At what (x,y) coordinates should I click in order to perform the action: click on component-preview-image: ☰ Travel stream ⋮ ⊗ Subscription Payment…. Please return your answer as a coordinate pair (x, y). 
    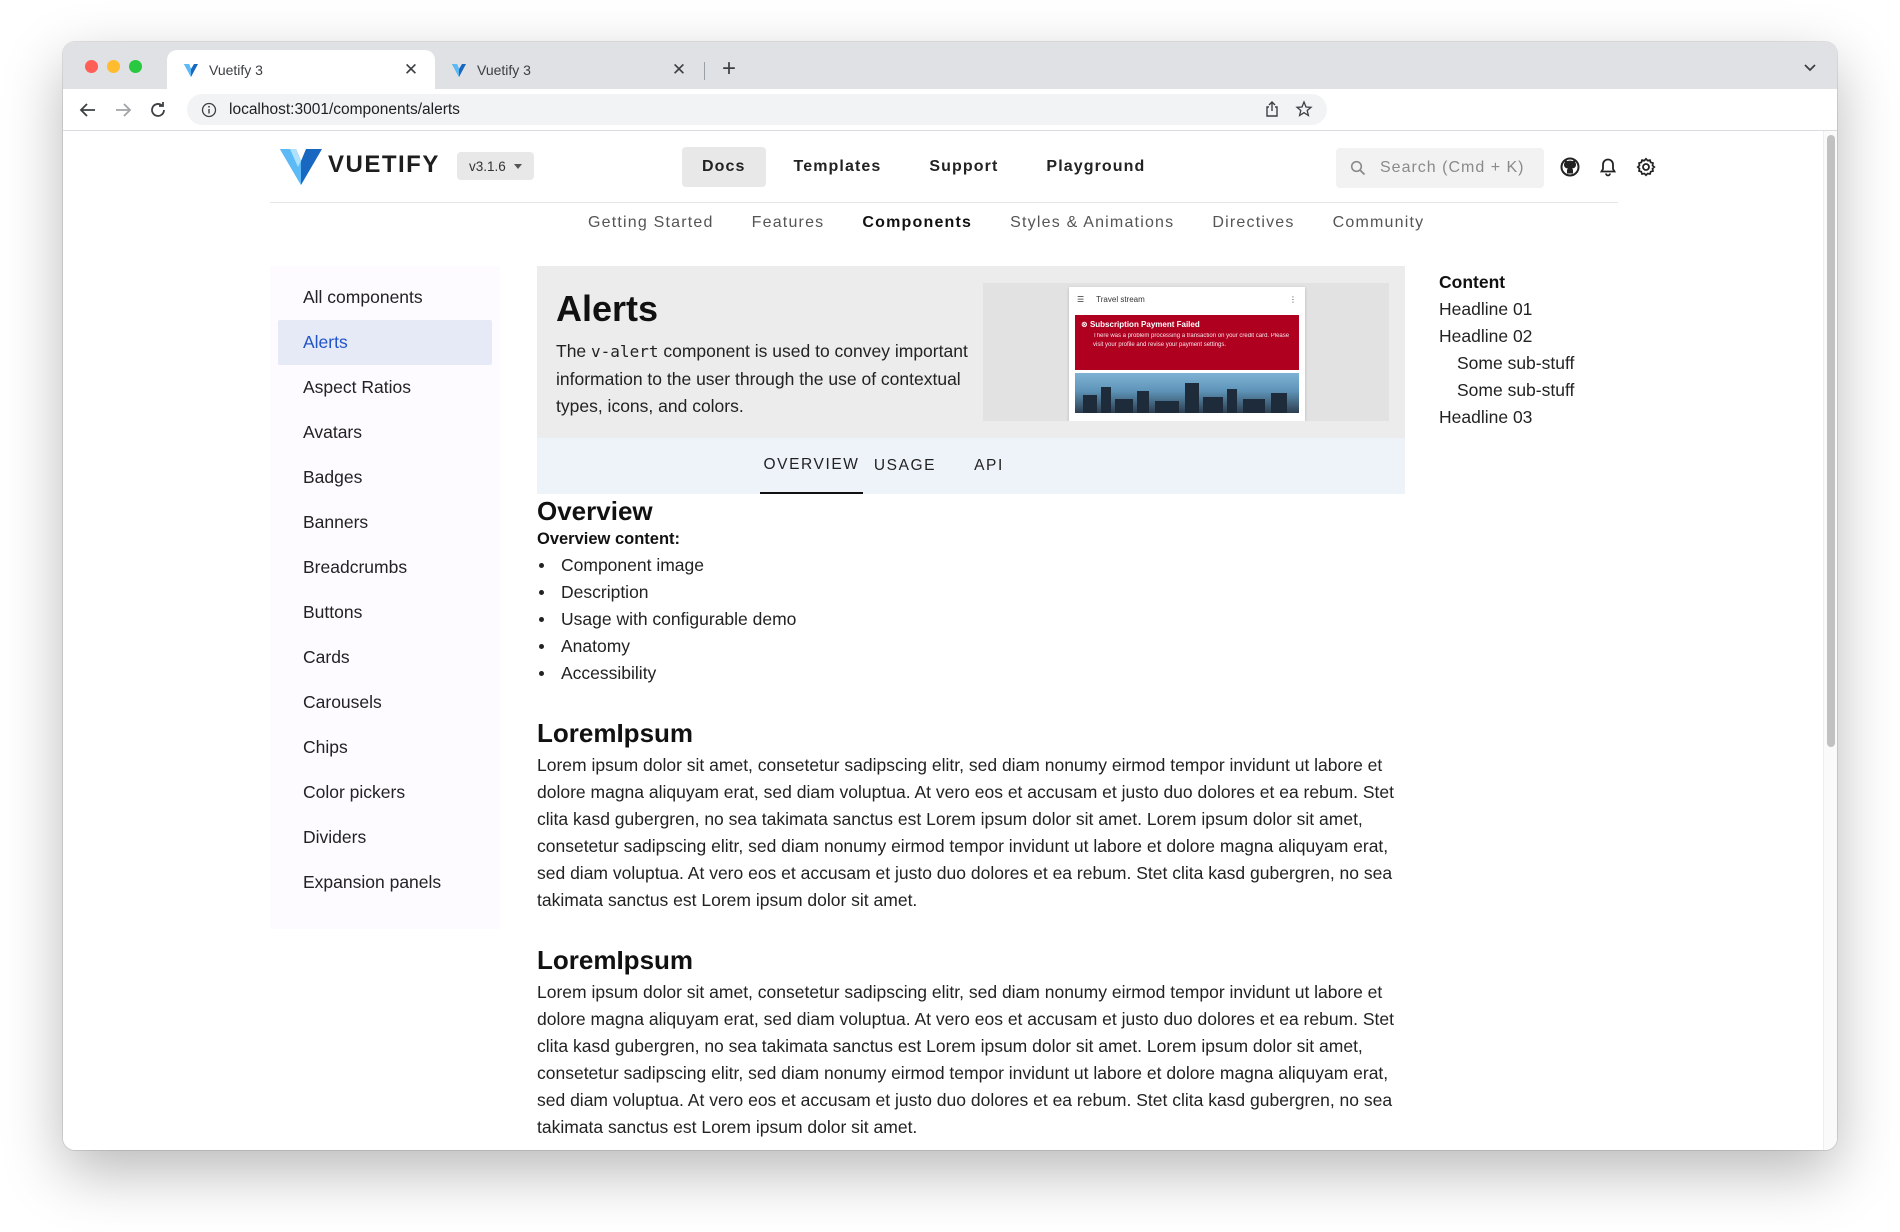
    Looking at the image, I should click on (1186, 352).